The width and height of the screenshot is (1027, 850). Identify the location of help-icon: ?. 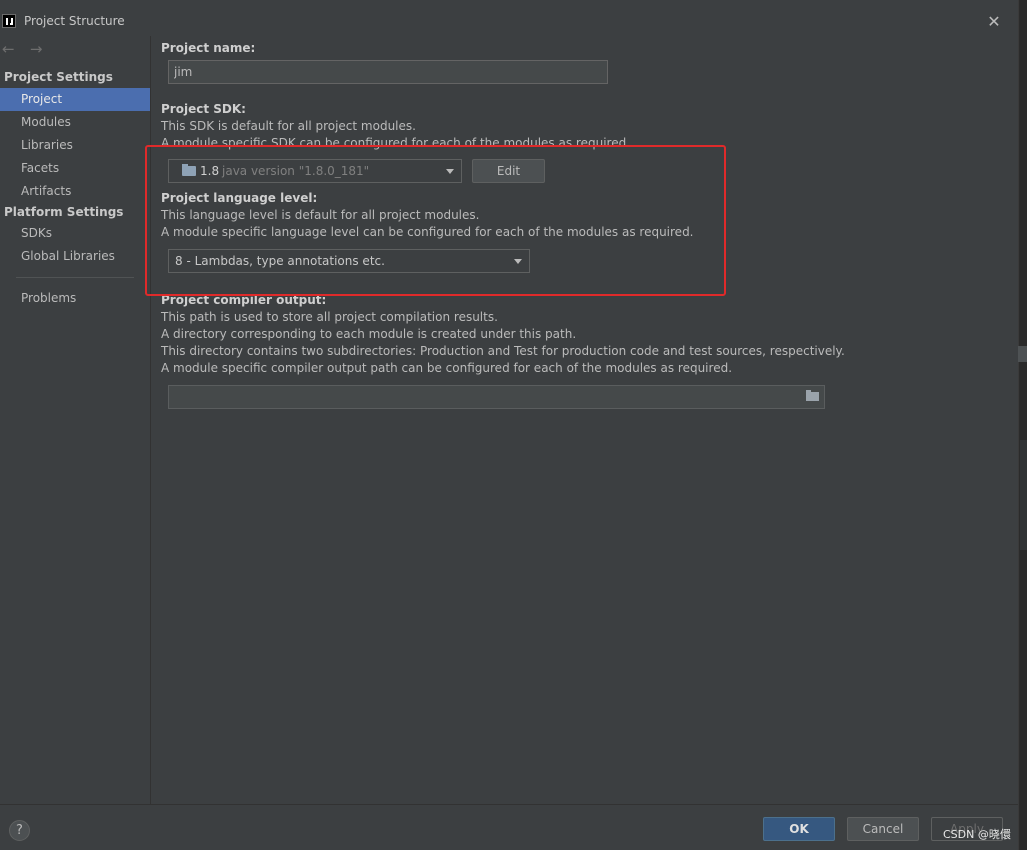
(19, 830).